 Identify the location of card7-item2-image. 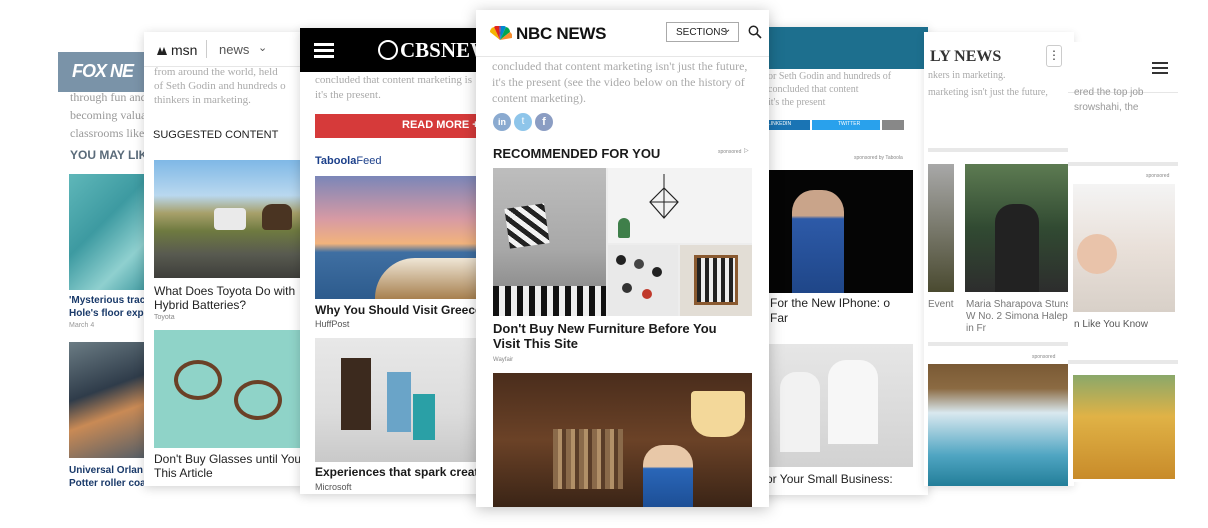
(1124, 427).